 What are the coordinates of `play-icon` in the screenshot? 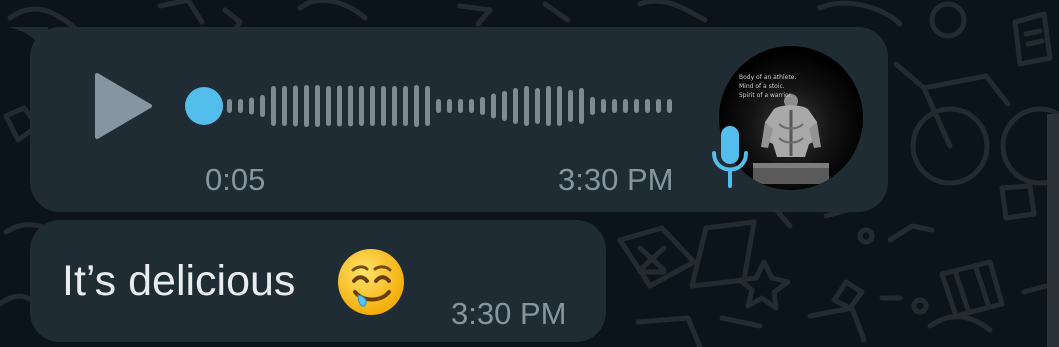 It's located at (122, 106).